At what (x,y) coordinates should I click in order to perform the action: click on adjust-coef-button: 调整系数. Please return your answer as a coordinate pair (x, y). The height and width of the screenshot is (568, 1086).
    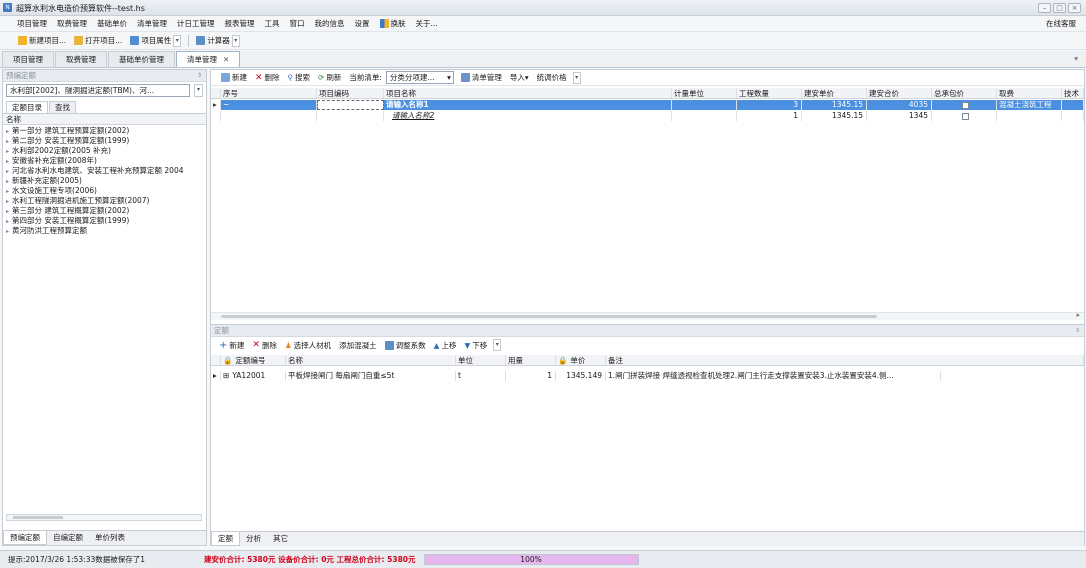
    Looking at the image, I should click on (405, 345).